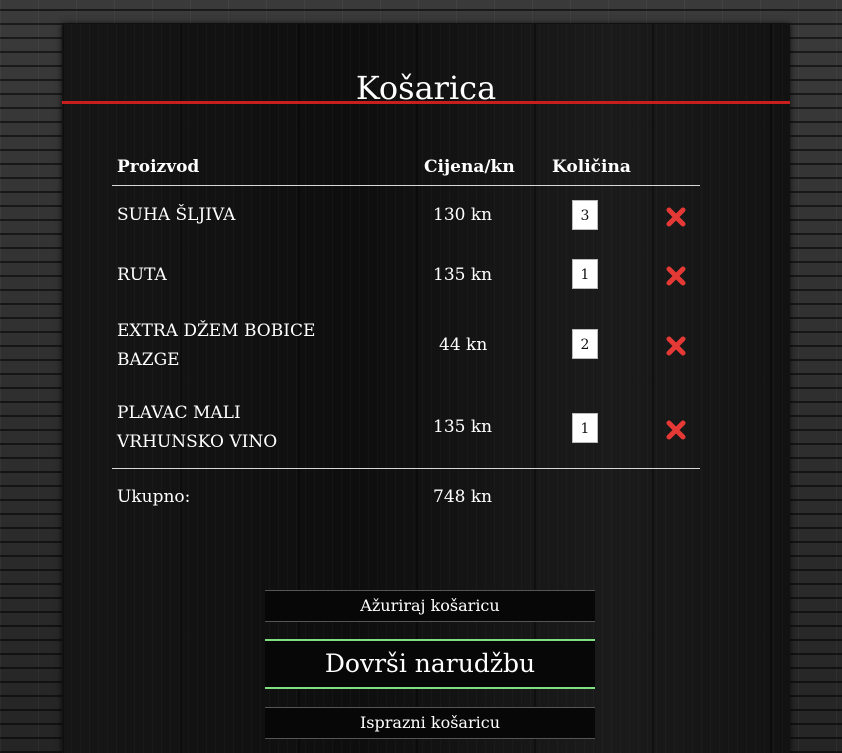  What do you see at coordinates (176, 215) in the screenshot?
I see `product-name: SUHA ŠLJIVA` at bounding box center [176, 215].